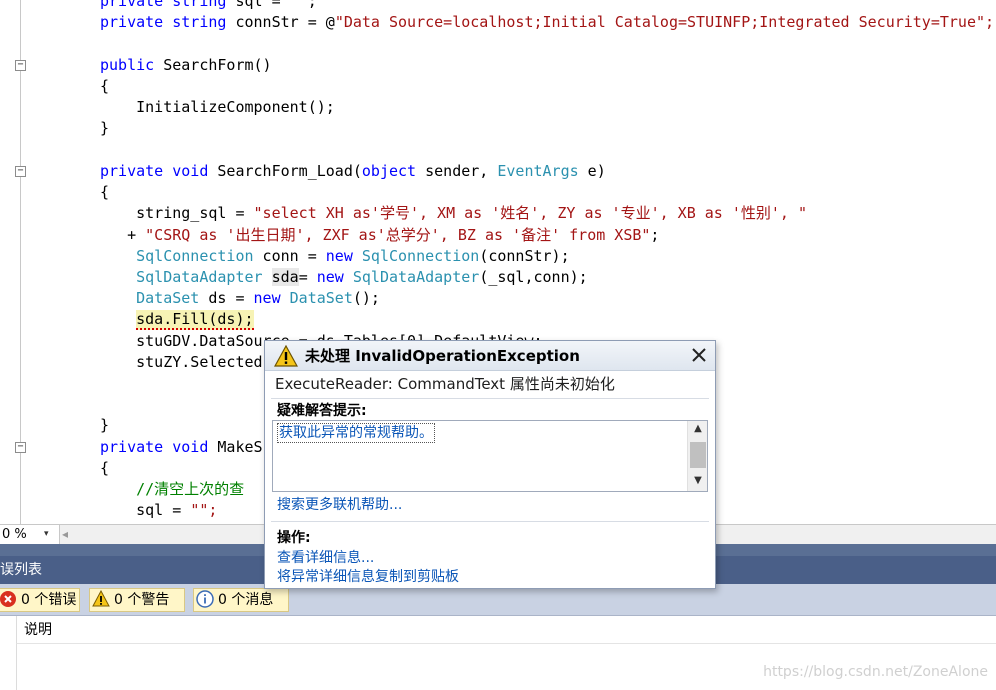 The width and height of the screenshot is (996, 690). Describe the element at coordinates (30, 534) in the screenshot. I see `zoom-select: 0 % ▾` at that location.